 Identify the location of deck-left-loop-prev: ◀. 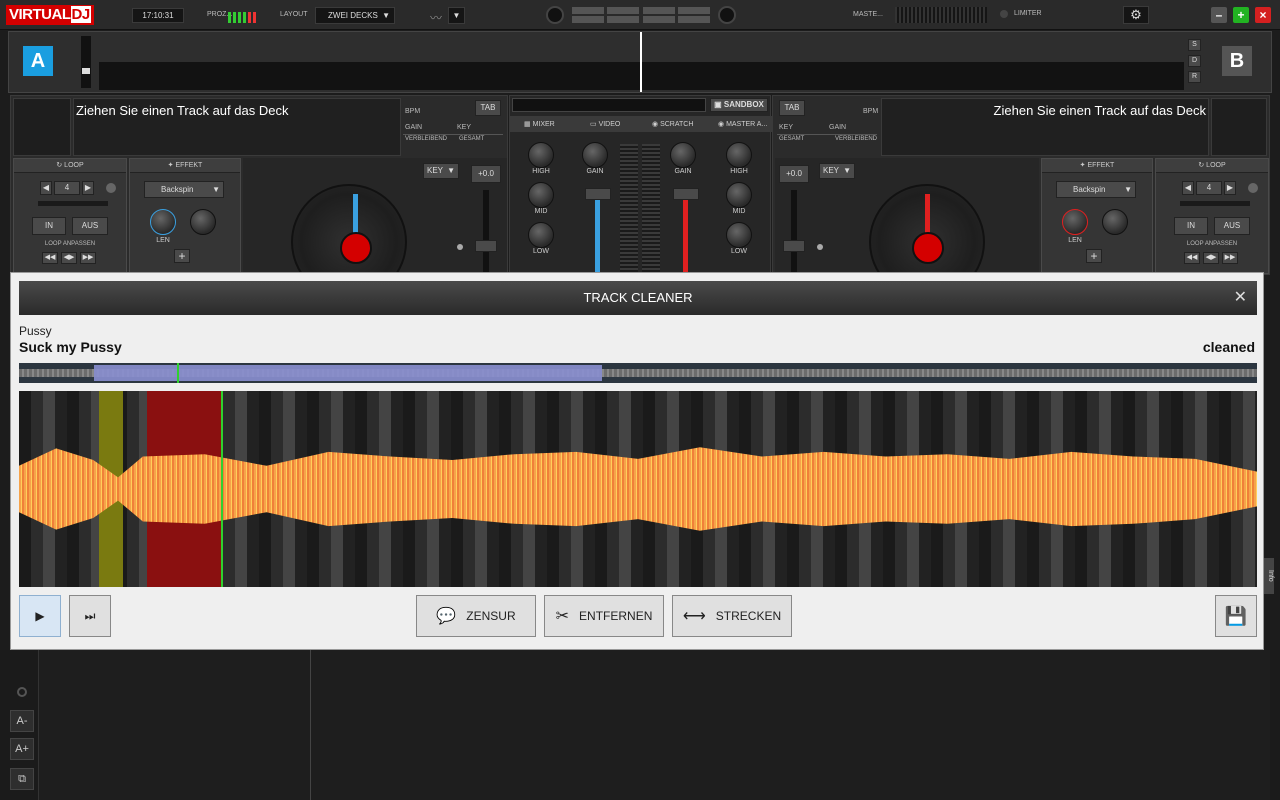
(46, 188).